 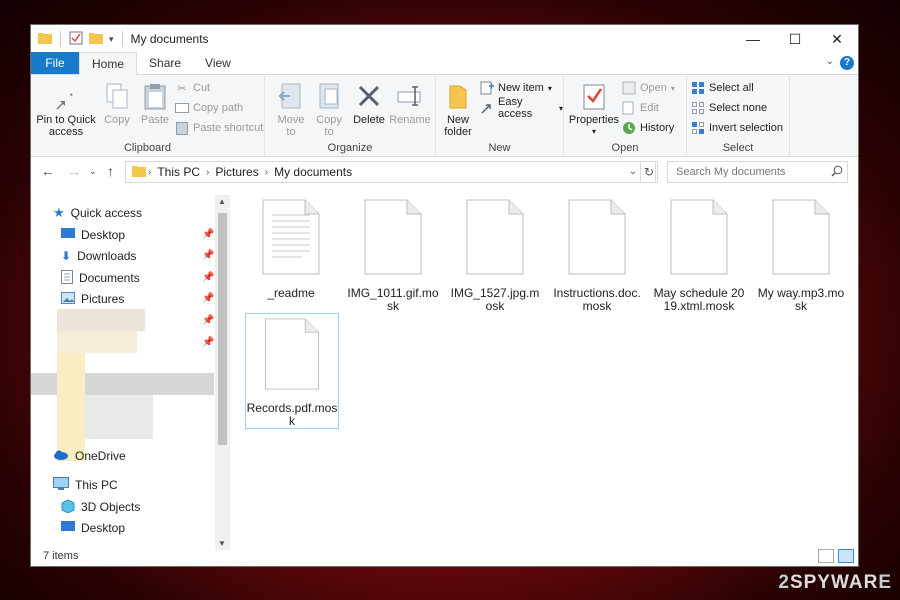 I want to click on file-item: May schedule 2019.xtml.mosk, so click(x=699, y=254).